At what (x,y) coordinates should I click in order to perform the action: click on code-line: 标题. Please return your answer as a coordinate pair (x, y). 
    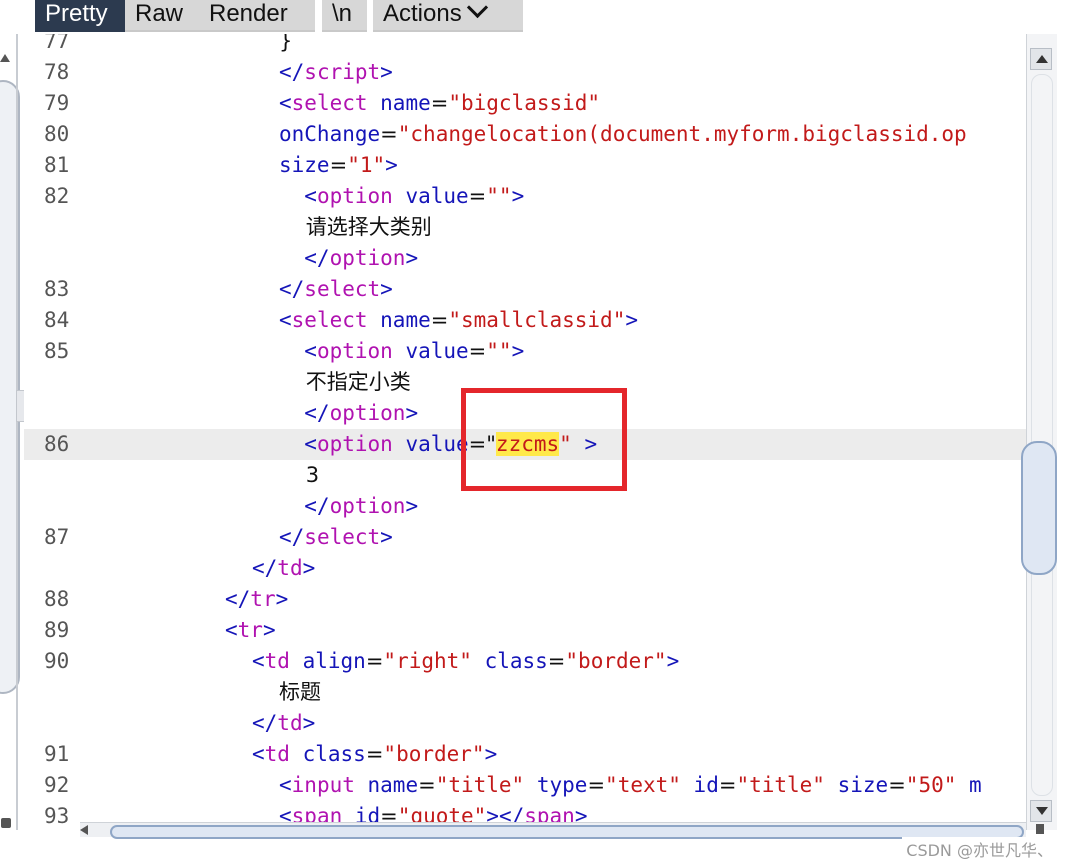
    Looking at the image, I should click on (525, 692).